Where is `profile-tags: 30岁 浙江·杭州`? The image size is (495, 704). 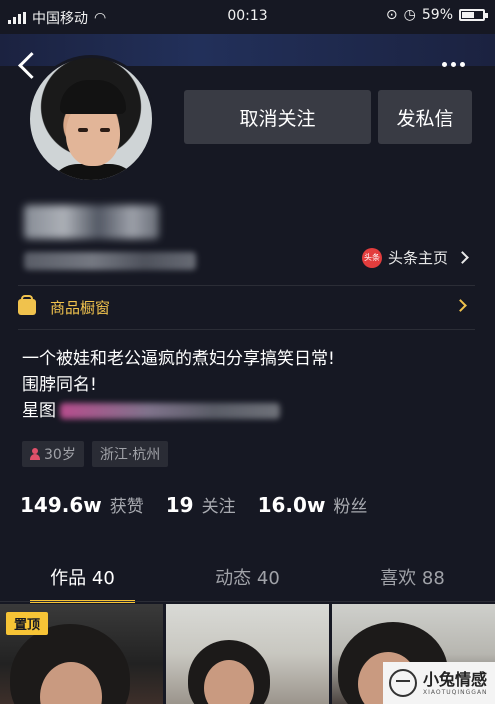
profile-tags: 30岁 浙江·杭州 is located at coordinates (95, 454).